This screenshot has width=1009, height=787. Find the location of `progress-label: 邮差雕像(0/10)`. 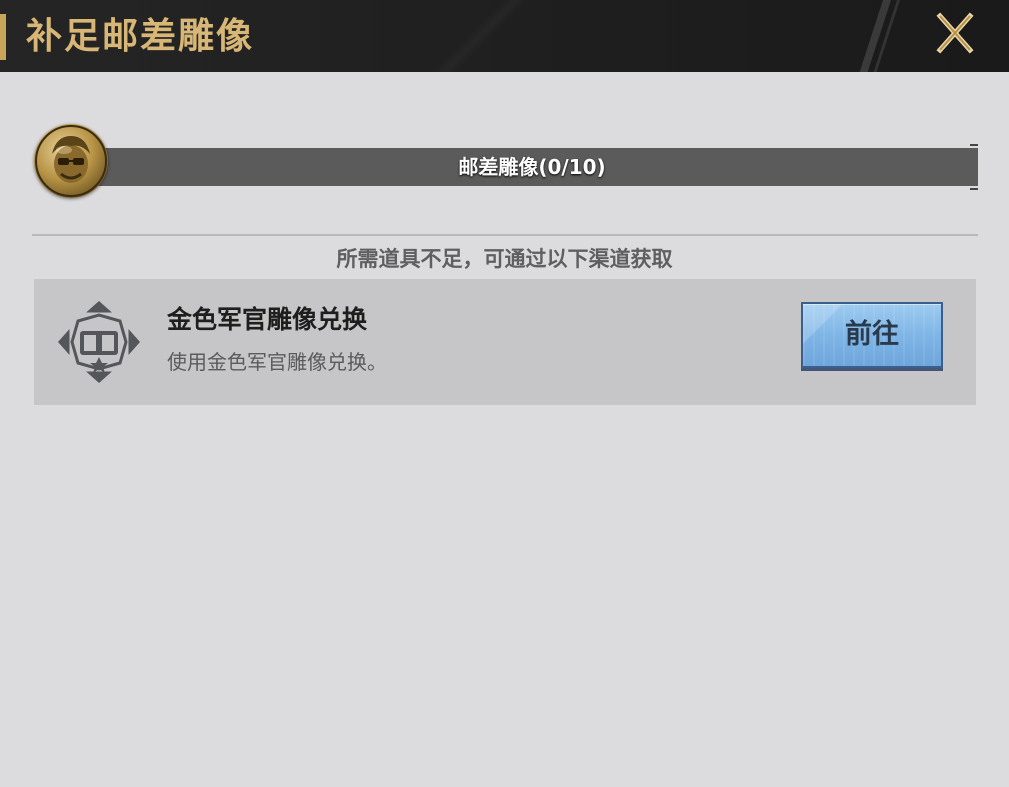

progress-label: 邮差雕像(0/10) is located at coordinates (532, 167).